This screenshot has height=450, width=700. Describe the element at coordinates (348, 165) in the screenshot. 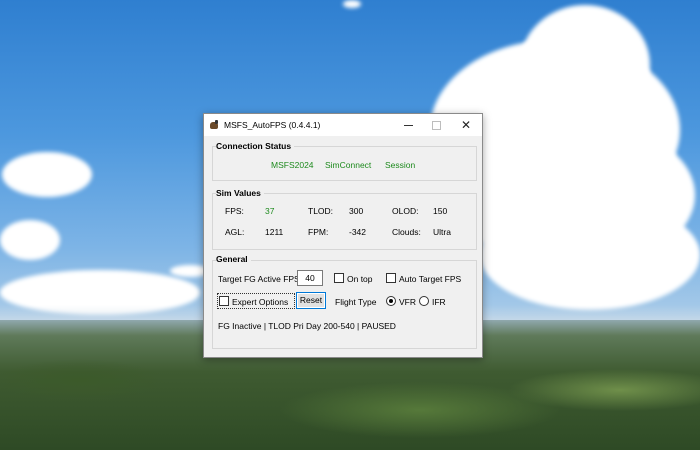

I see `status-simconnect: SimConnect` at that location.